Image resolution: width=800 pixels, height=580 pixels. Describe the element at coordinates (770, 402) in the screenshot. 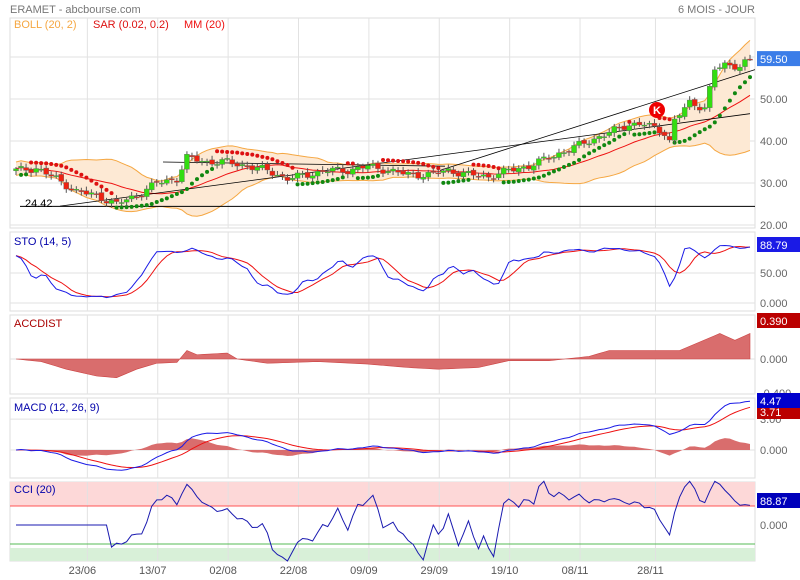

I see `macd-badge: 4.47` at that location.